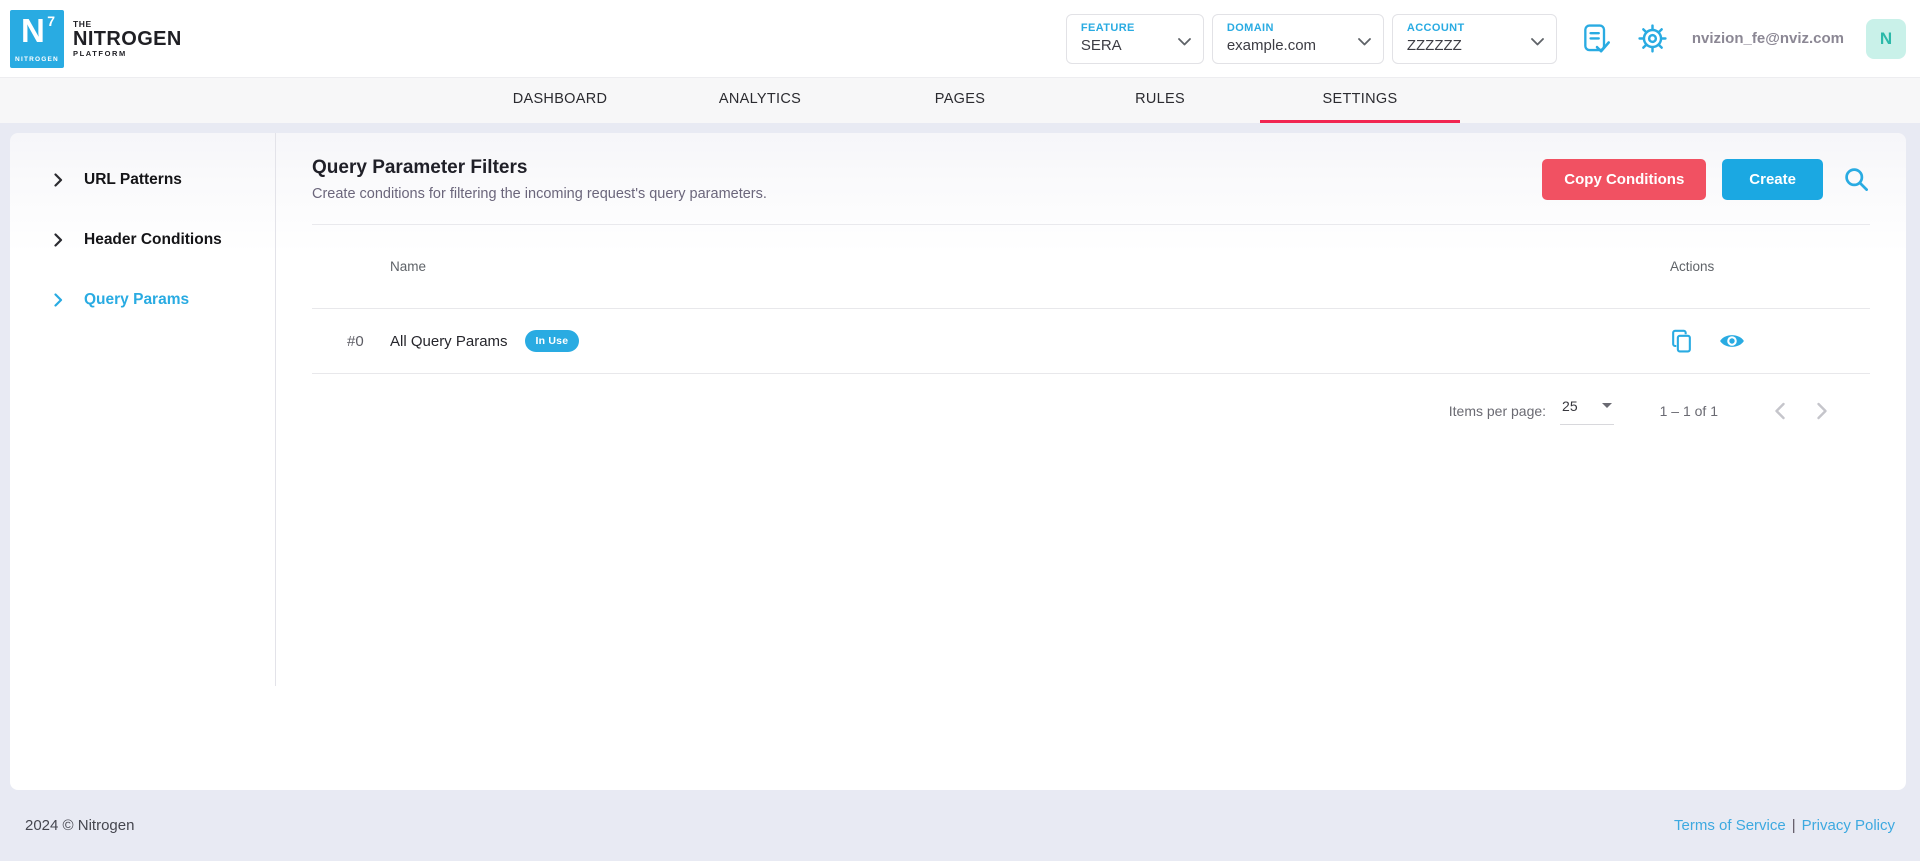 The image size is (1920, 861). Describe the element at coordinates (1772, 179) in the screenshot. I see `create-button: Create` at that location.